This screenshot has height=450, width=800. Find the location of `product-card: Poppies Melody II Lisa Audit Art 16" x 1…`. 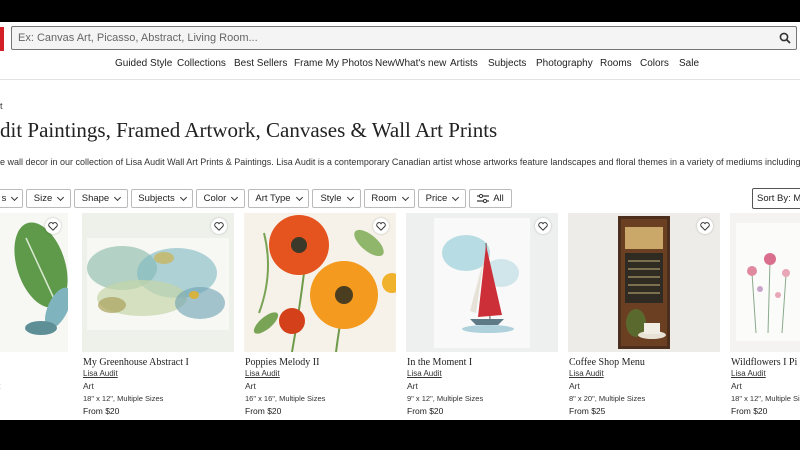

product-card: Poppies Melody II Lisa Audit Art 16" x 1… is located at coordinates (320, 316).